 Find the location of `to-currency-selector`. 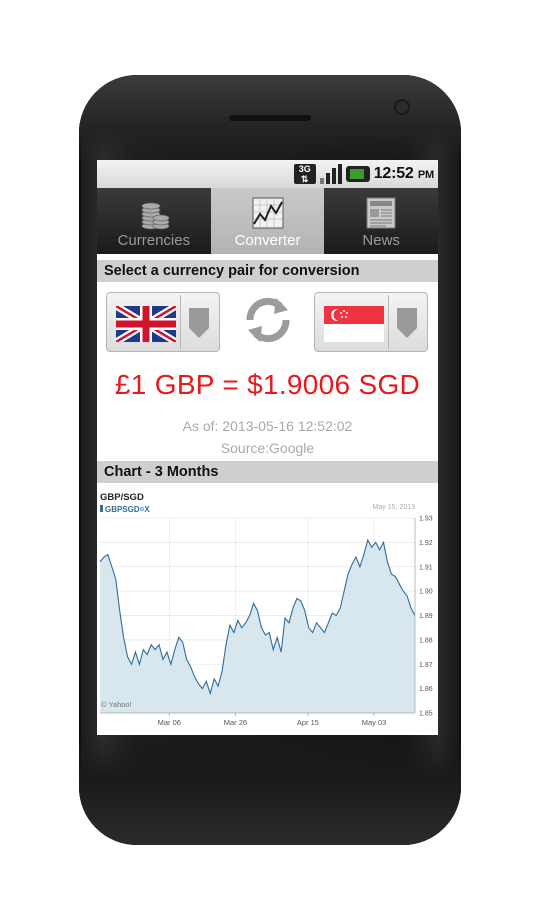

to-currency-selector is located at coordinates (371, 322).